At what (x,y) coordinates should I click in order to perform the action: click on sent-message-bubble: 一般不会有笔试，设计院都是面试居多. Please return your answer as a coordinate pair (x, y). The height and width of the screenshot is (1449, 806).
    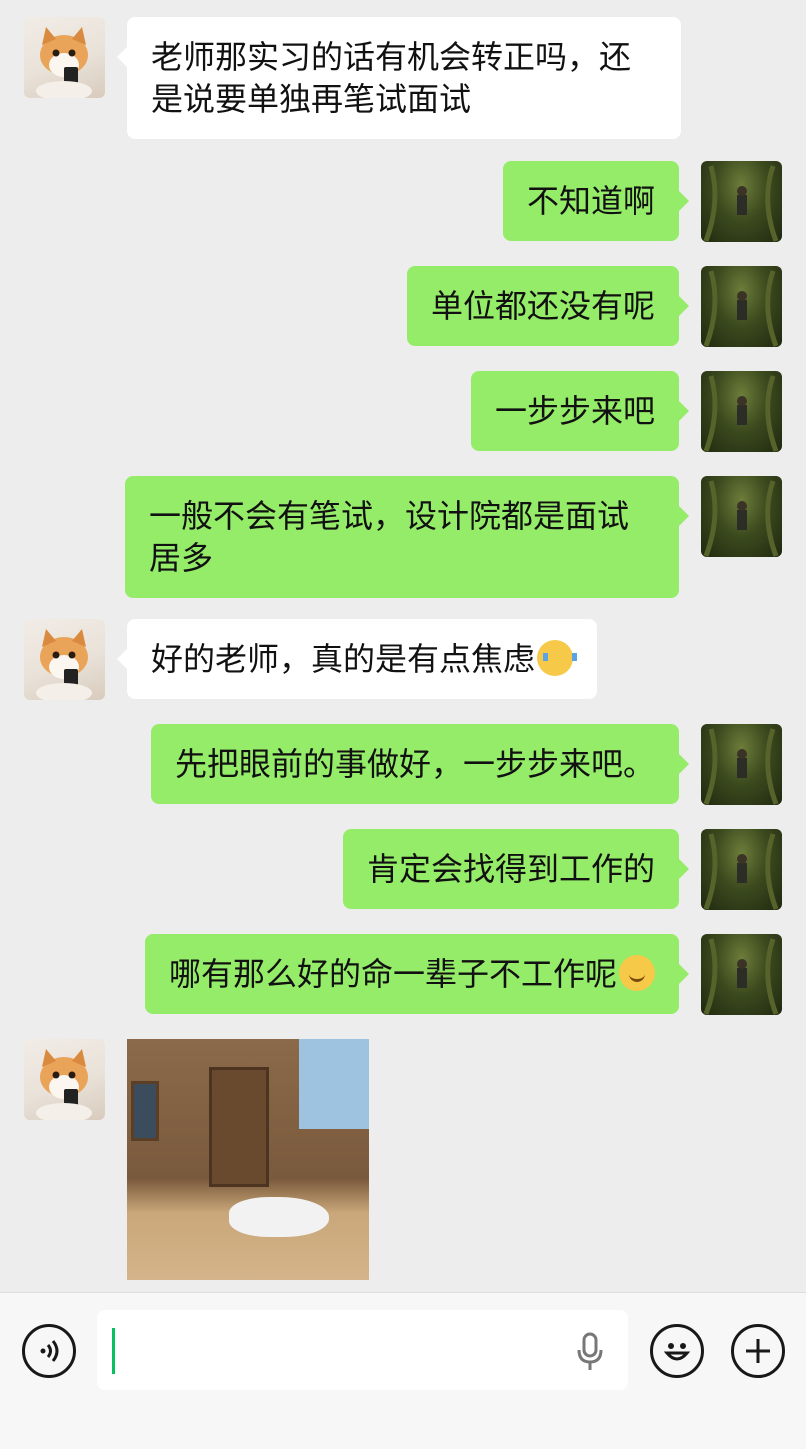
    Looking at the image, I should click on (407, 537).